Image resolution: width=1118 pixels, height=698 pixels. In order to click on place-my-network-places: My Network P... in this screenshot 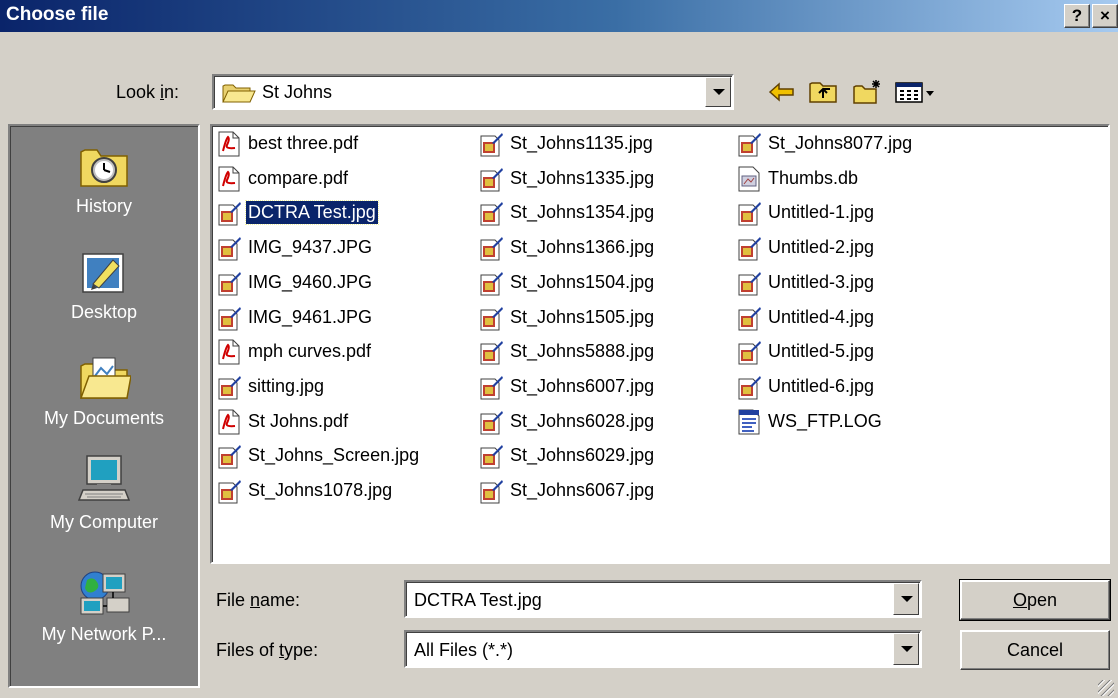, I will do `click(104, 606)`.